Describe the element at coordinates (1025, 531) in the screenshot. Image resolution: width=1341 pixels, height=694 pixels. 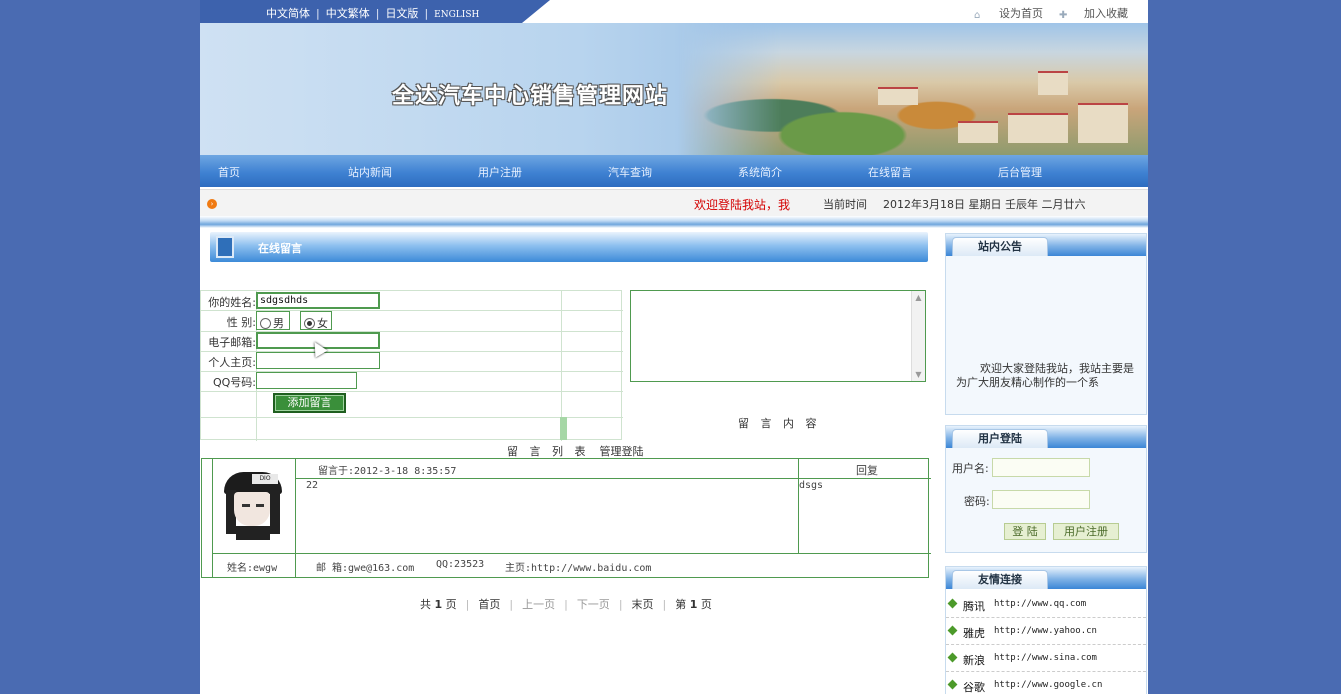
I see `login-button: 登 陆` at that location.